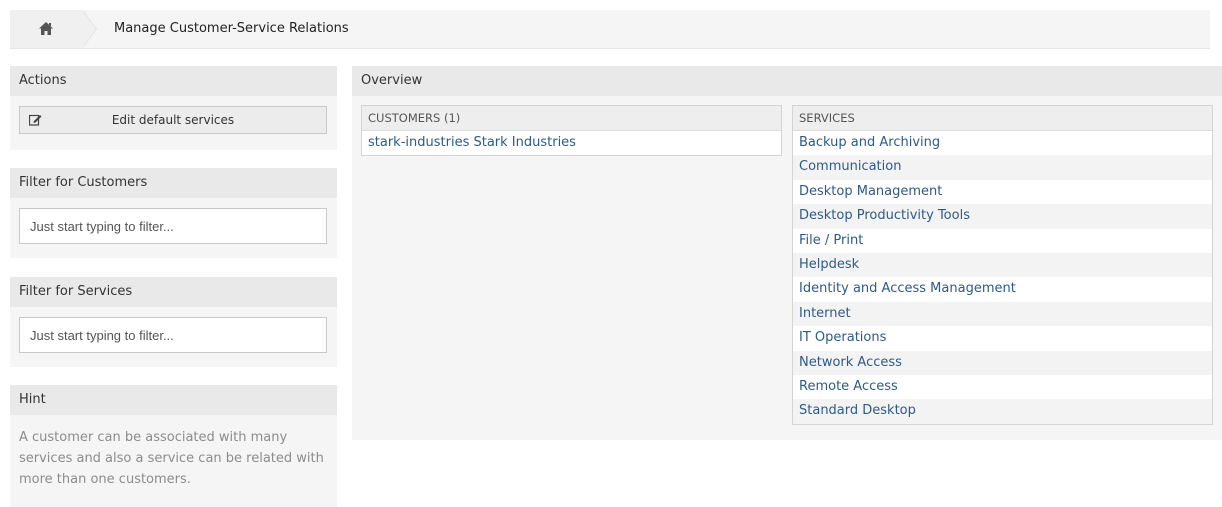  I want to click on actions-header: Actions, so click(173, 81).